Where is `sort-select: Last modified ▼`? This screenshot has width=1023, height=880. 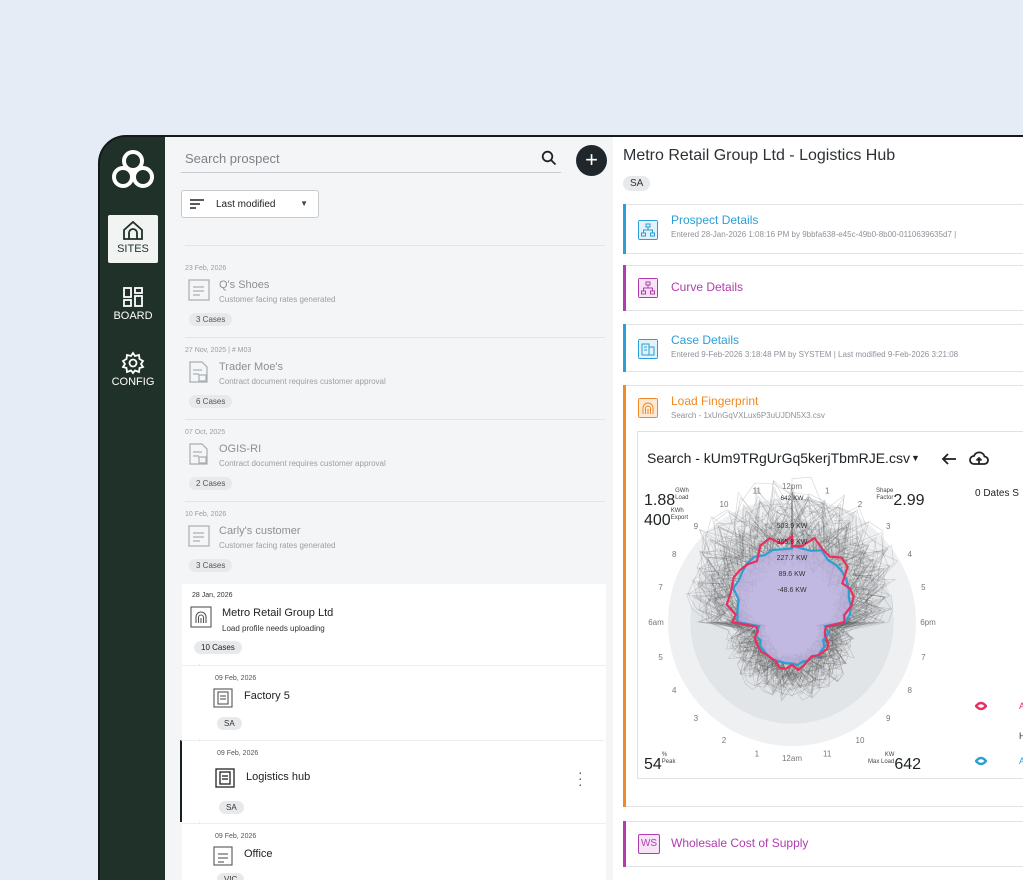 sort-select: Last modified ▼ is located at coordinates (250, 204).